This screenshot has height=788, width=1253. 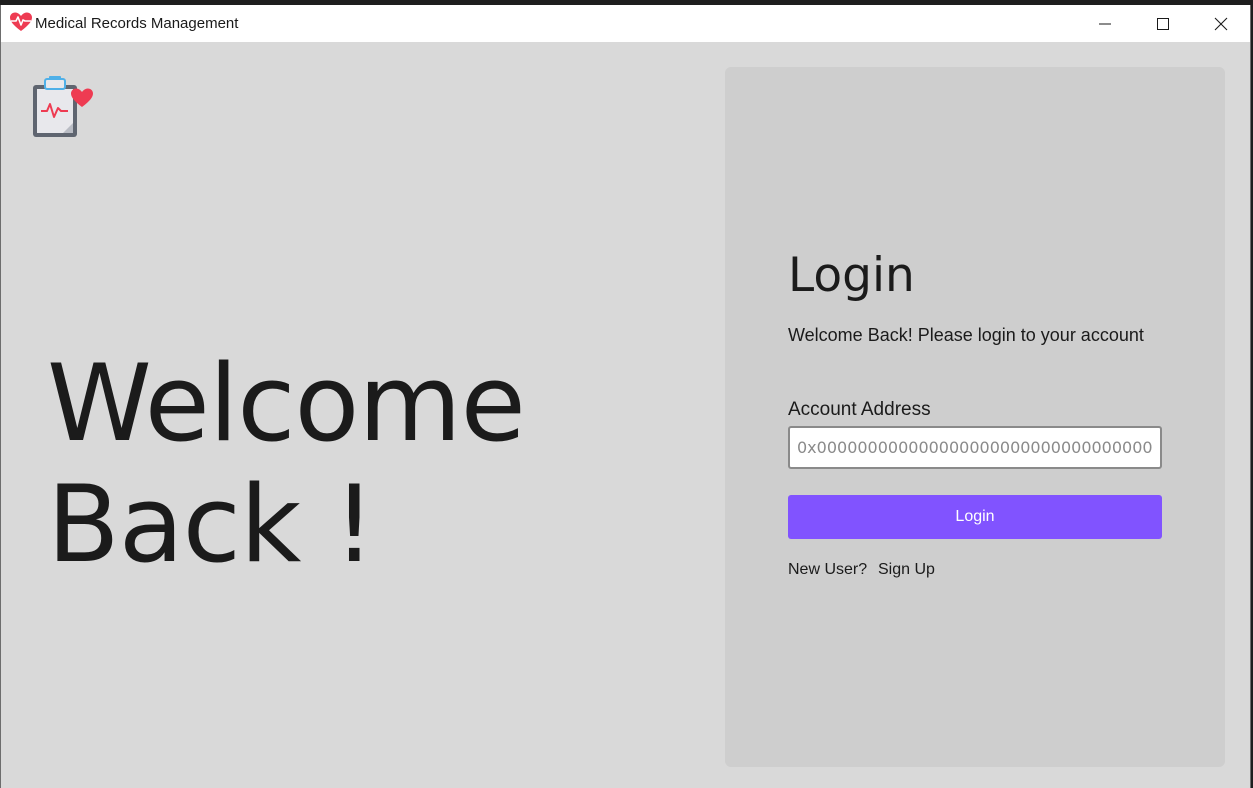 I want to click on minimize-button, so click(x=1105, y=23).